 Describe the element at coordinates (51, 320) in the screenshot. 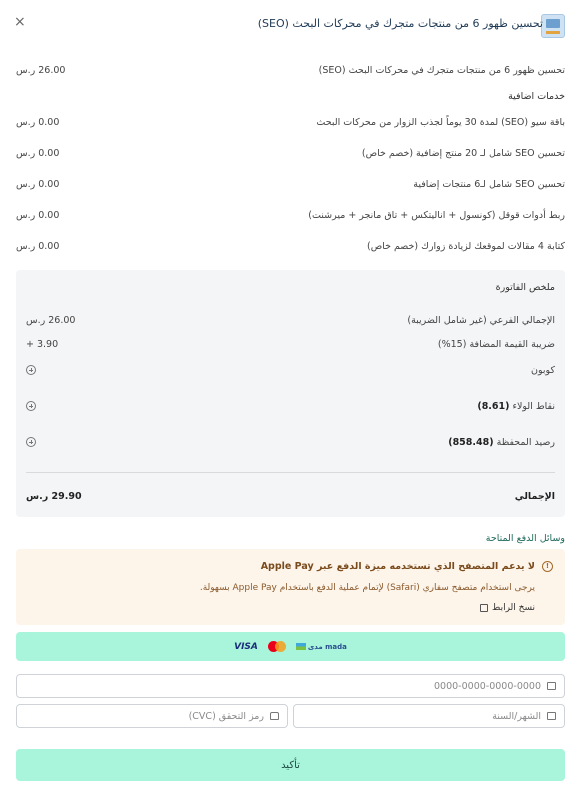

I see `subtotal-value: 26.00 ر.س` at that location.